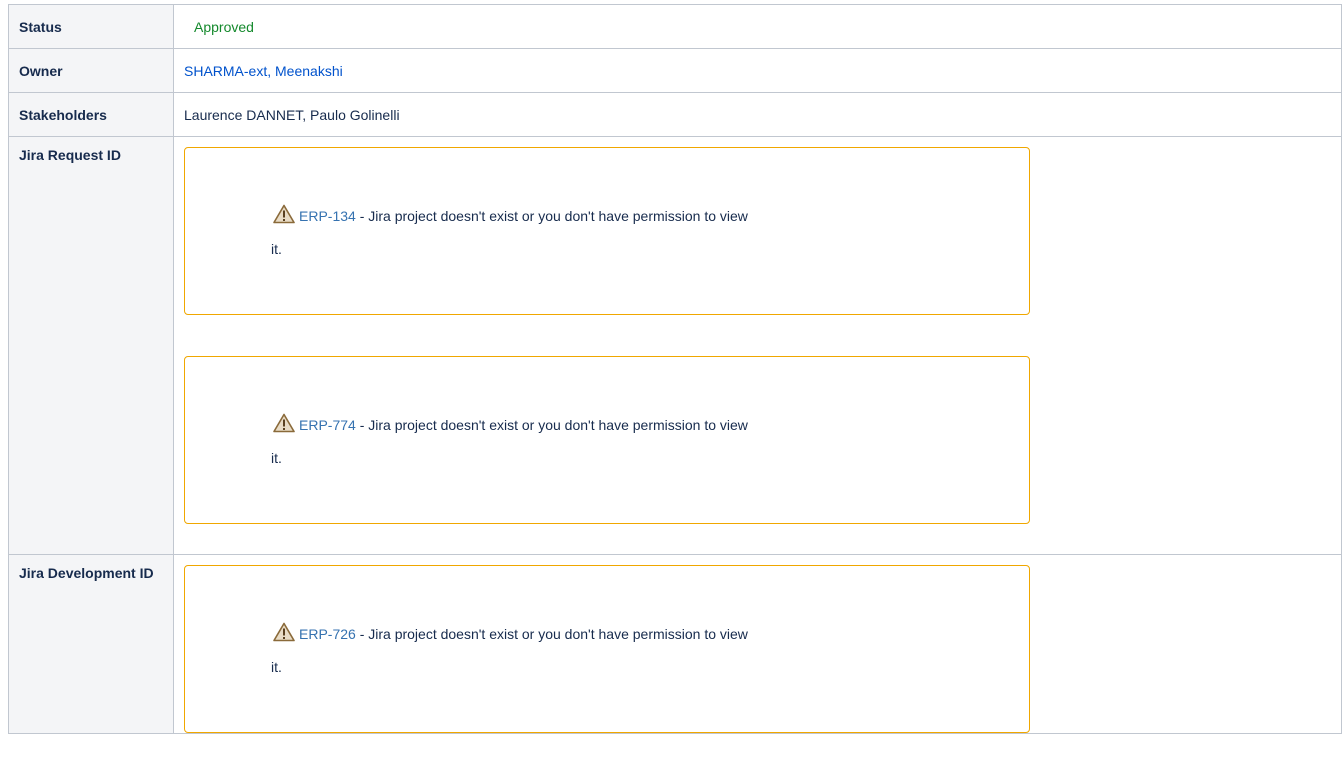 Image resolution: width=1343 pixels, height=762 pixels. Describe the element at coordinates (292, 115) in the screenshot. I see `stakeholders-value: Laurence DANNET, Paulo Golinelli` at that location.